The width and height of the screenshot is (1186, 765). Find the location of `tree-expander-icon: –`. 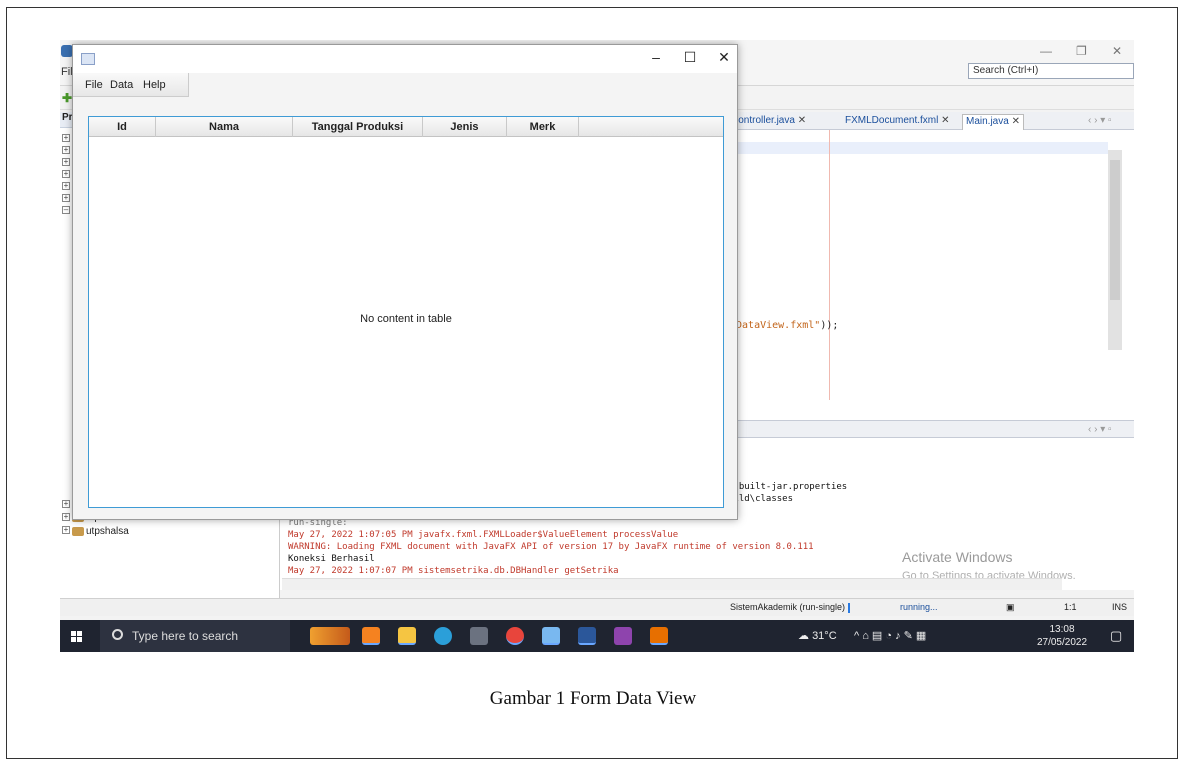

tree-expander-icon: – is located at coordinates (66, 210).